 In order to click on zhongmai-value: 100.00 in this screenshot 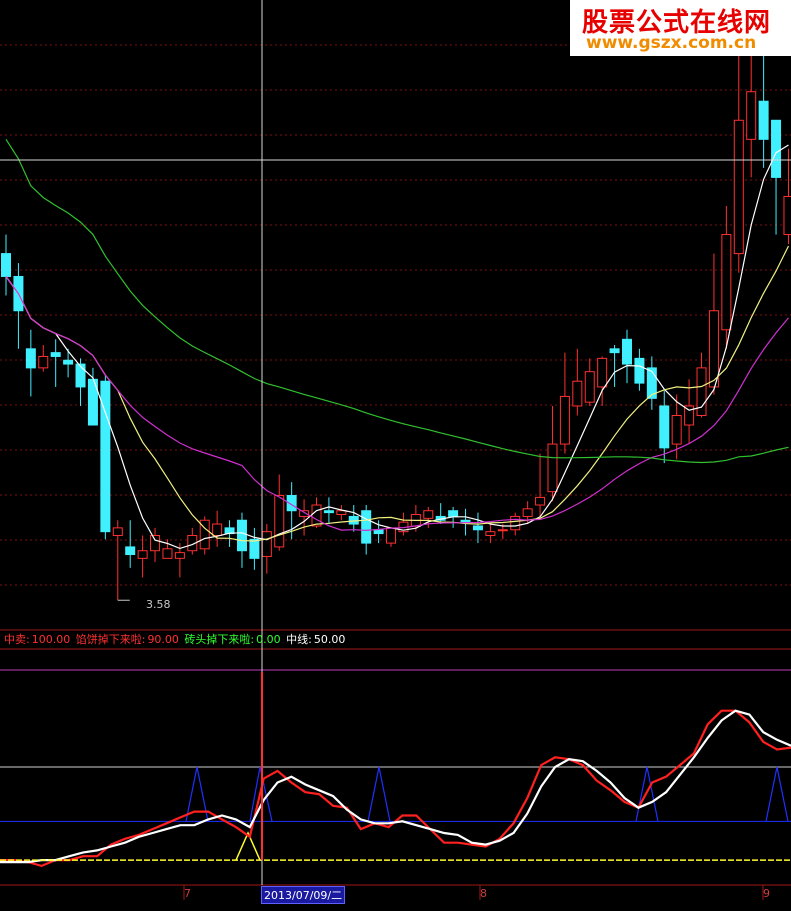, I will do `click(51, 639)`.